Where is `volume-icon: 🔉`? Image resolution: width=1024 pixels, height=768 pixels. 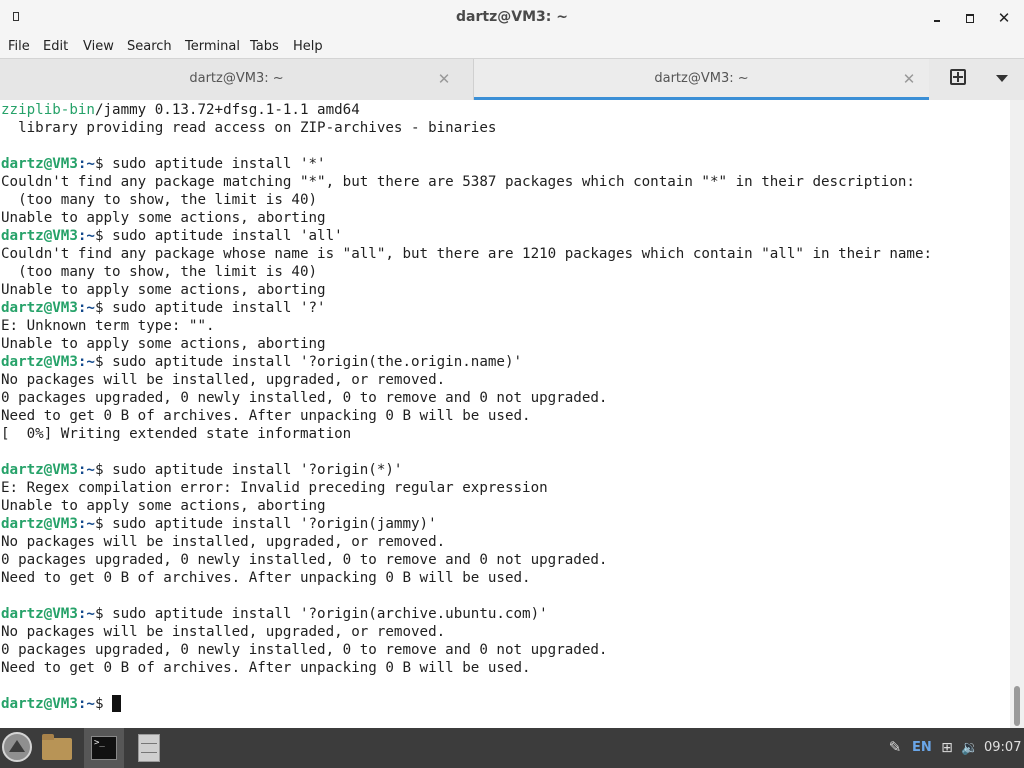
volume-icon: 🔉 is located at coordinates (970, 748).